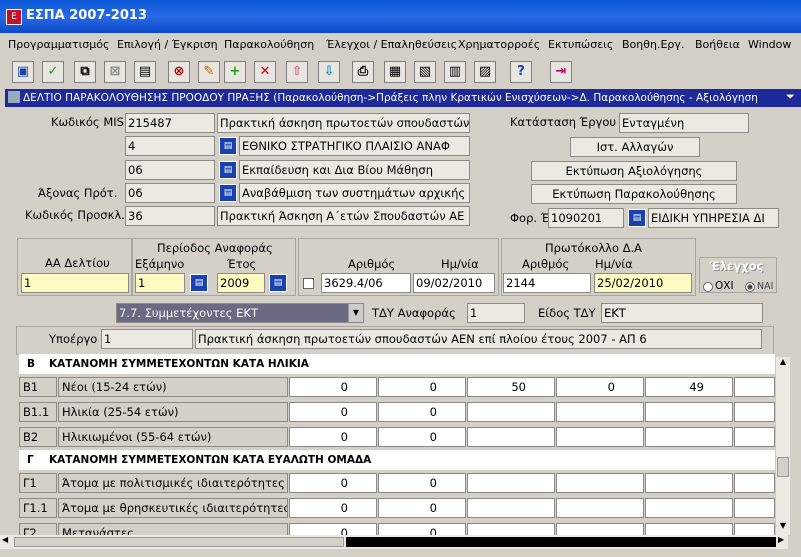 This screenshot has height=557, width=801. What do you see at coordinates (521, 72) in the screenshot?
I see `help-icon: ?` at bounding box center [521, 72].